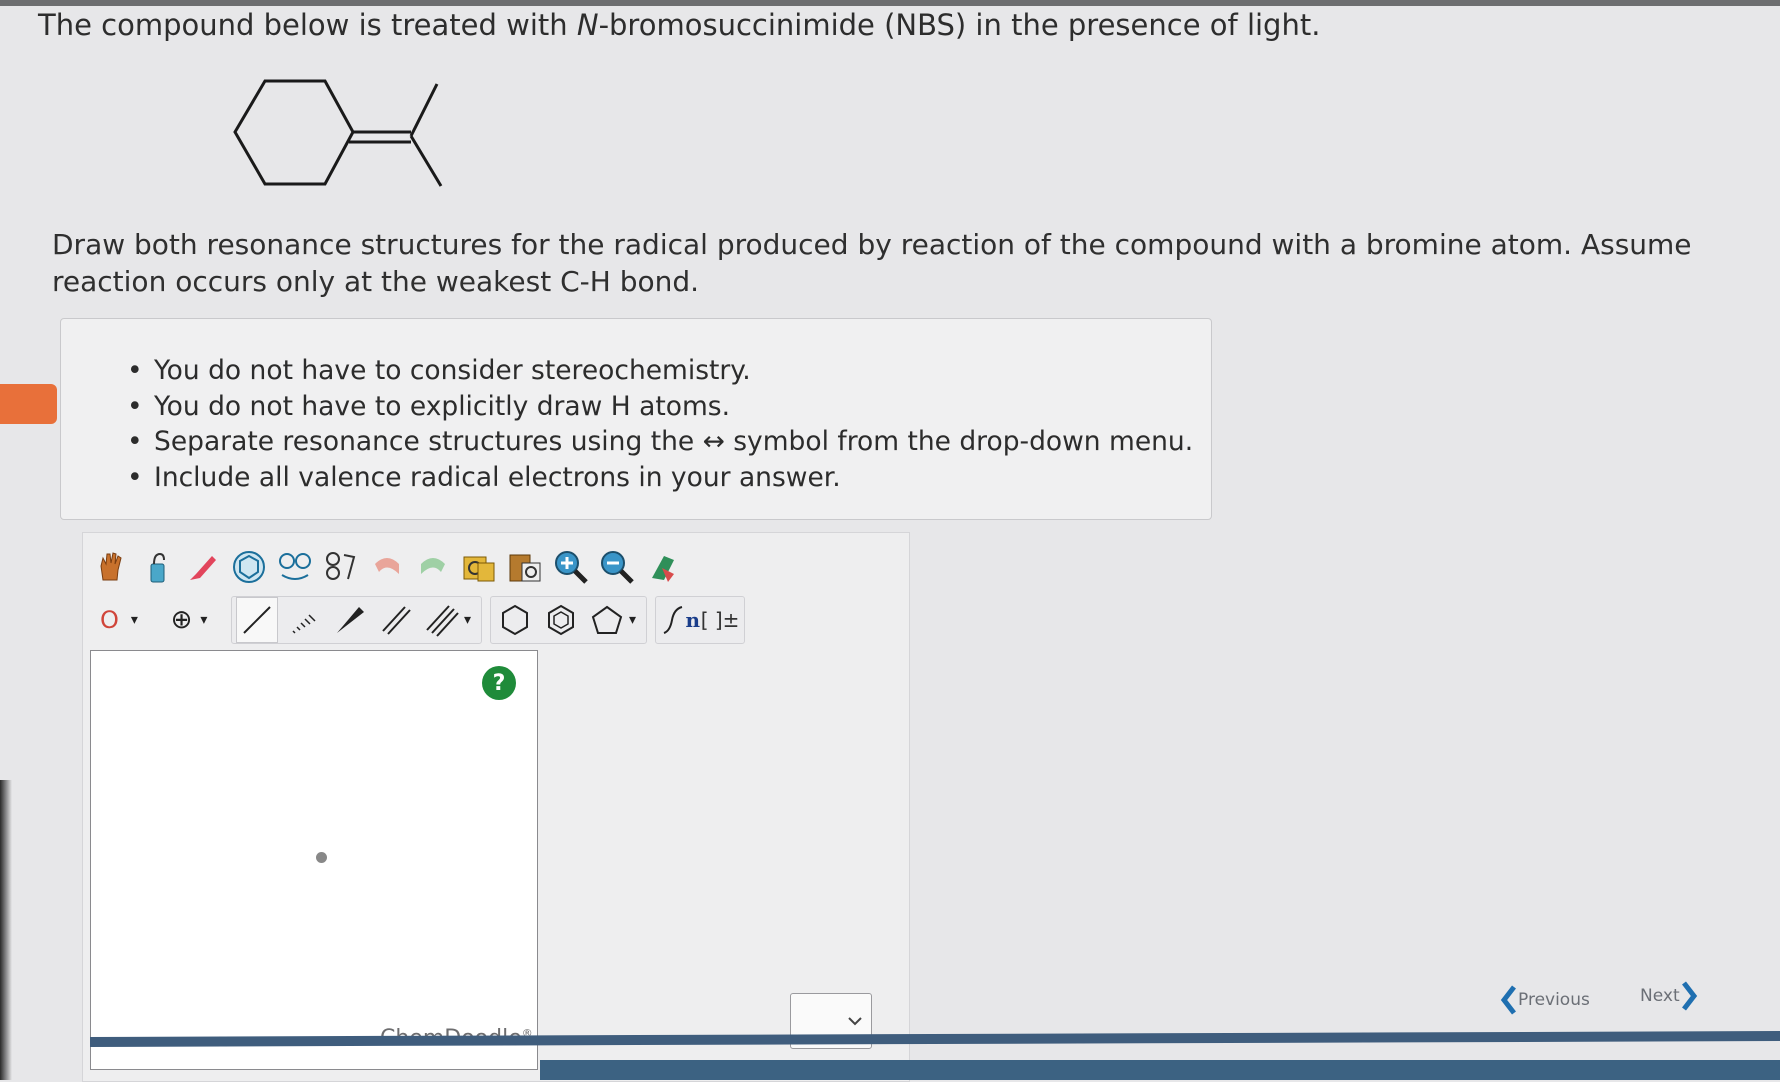  Describe the element at coordinates (1508, 1000) in the screenshot. I see `chevron-left-icon` at that location.